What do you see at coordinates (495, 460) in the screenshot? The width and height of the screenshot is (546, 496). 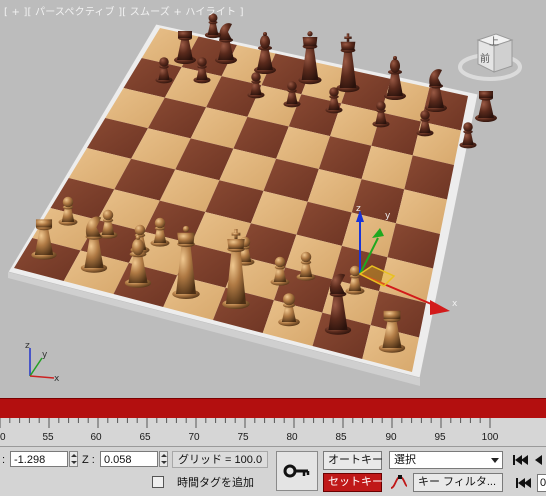 I see `chevron-down-icon` at bounding box center [495, 460].